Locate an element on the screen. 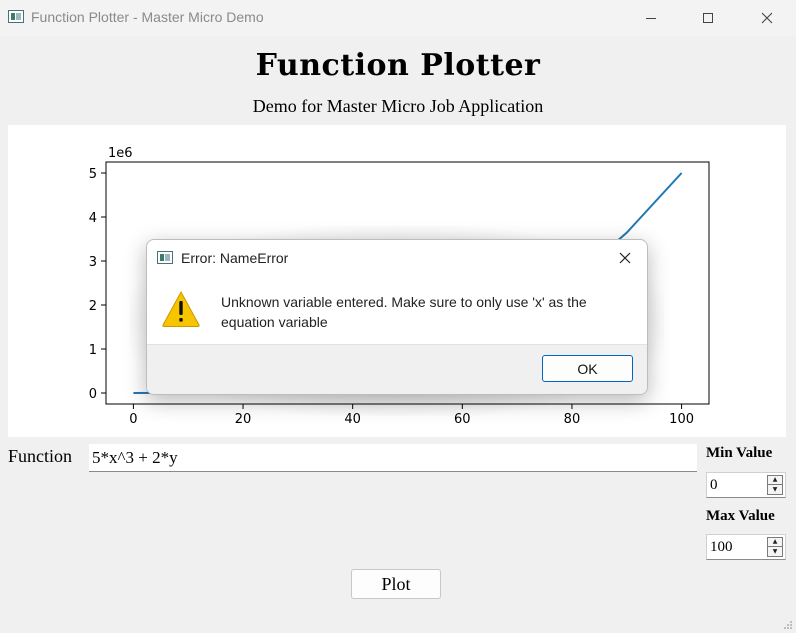 The image size is (796, 633). max-value-stepper: ▲ ▼ is located at coordinates (775, 547).